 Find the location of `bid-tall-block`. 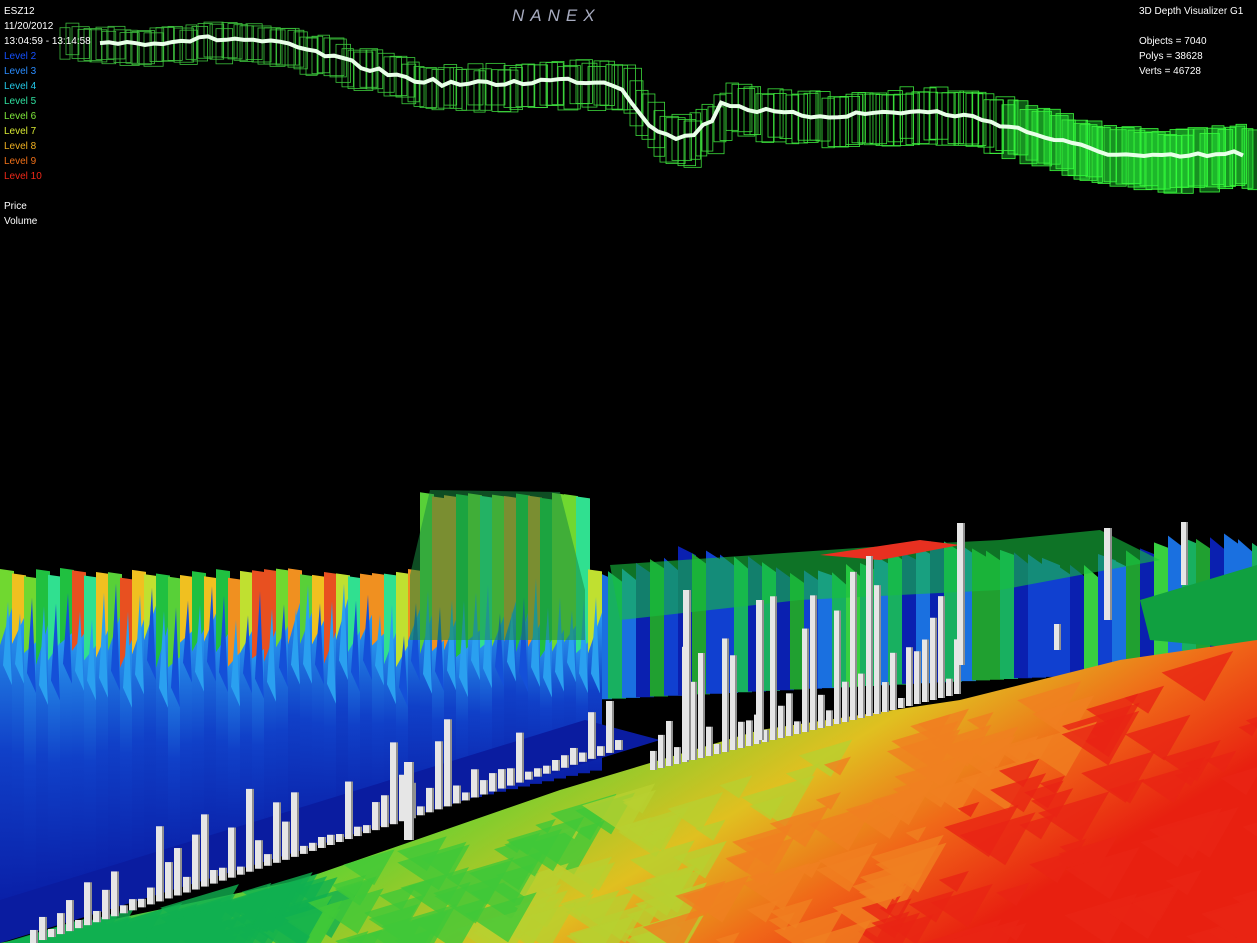

bid-tall-block is located at coordinates (497, 565).